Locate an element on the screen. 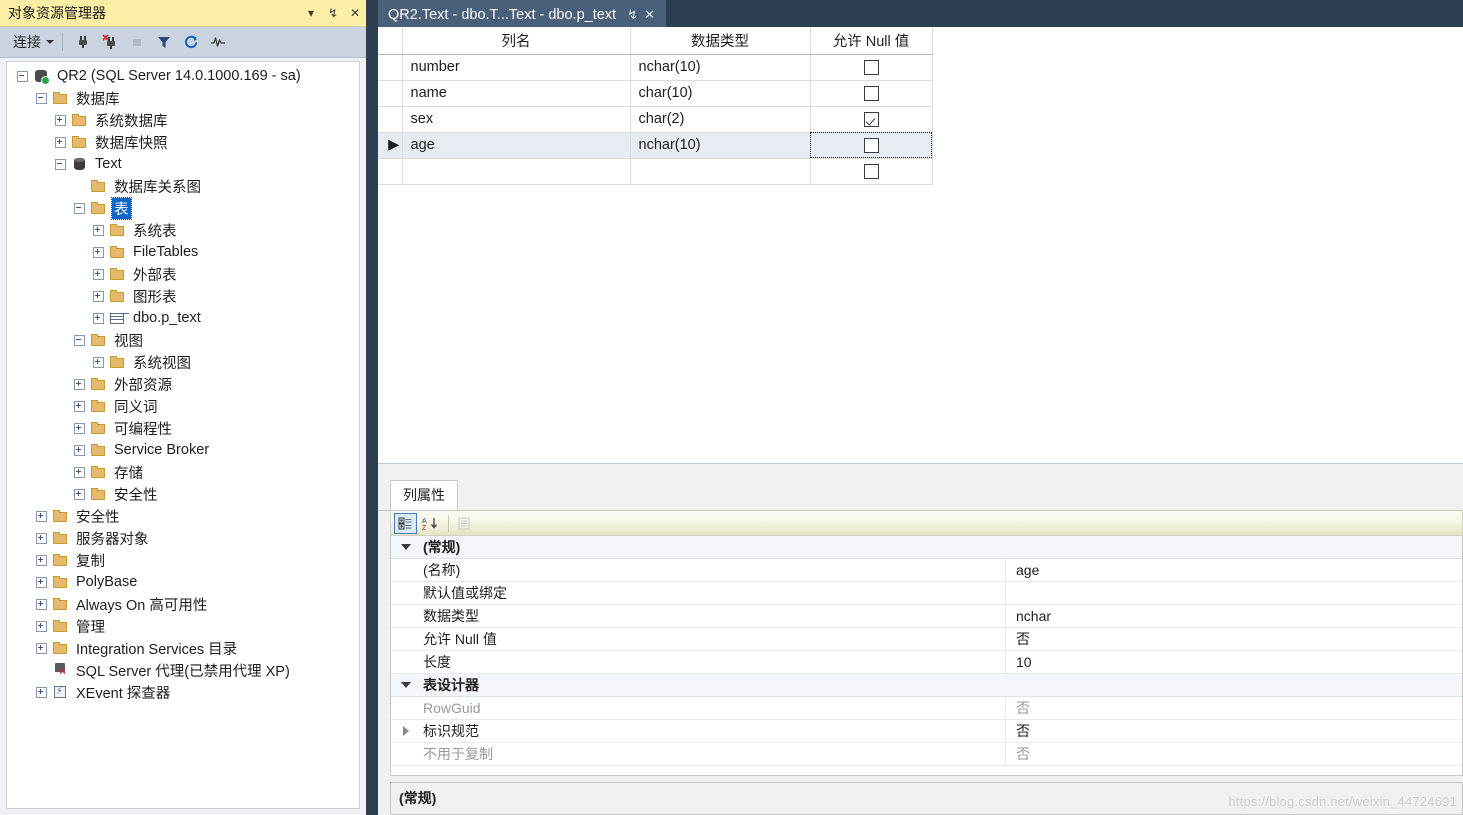 The image size is (1463, 815). filter-icon is located at coordinates (163, 42).